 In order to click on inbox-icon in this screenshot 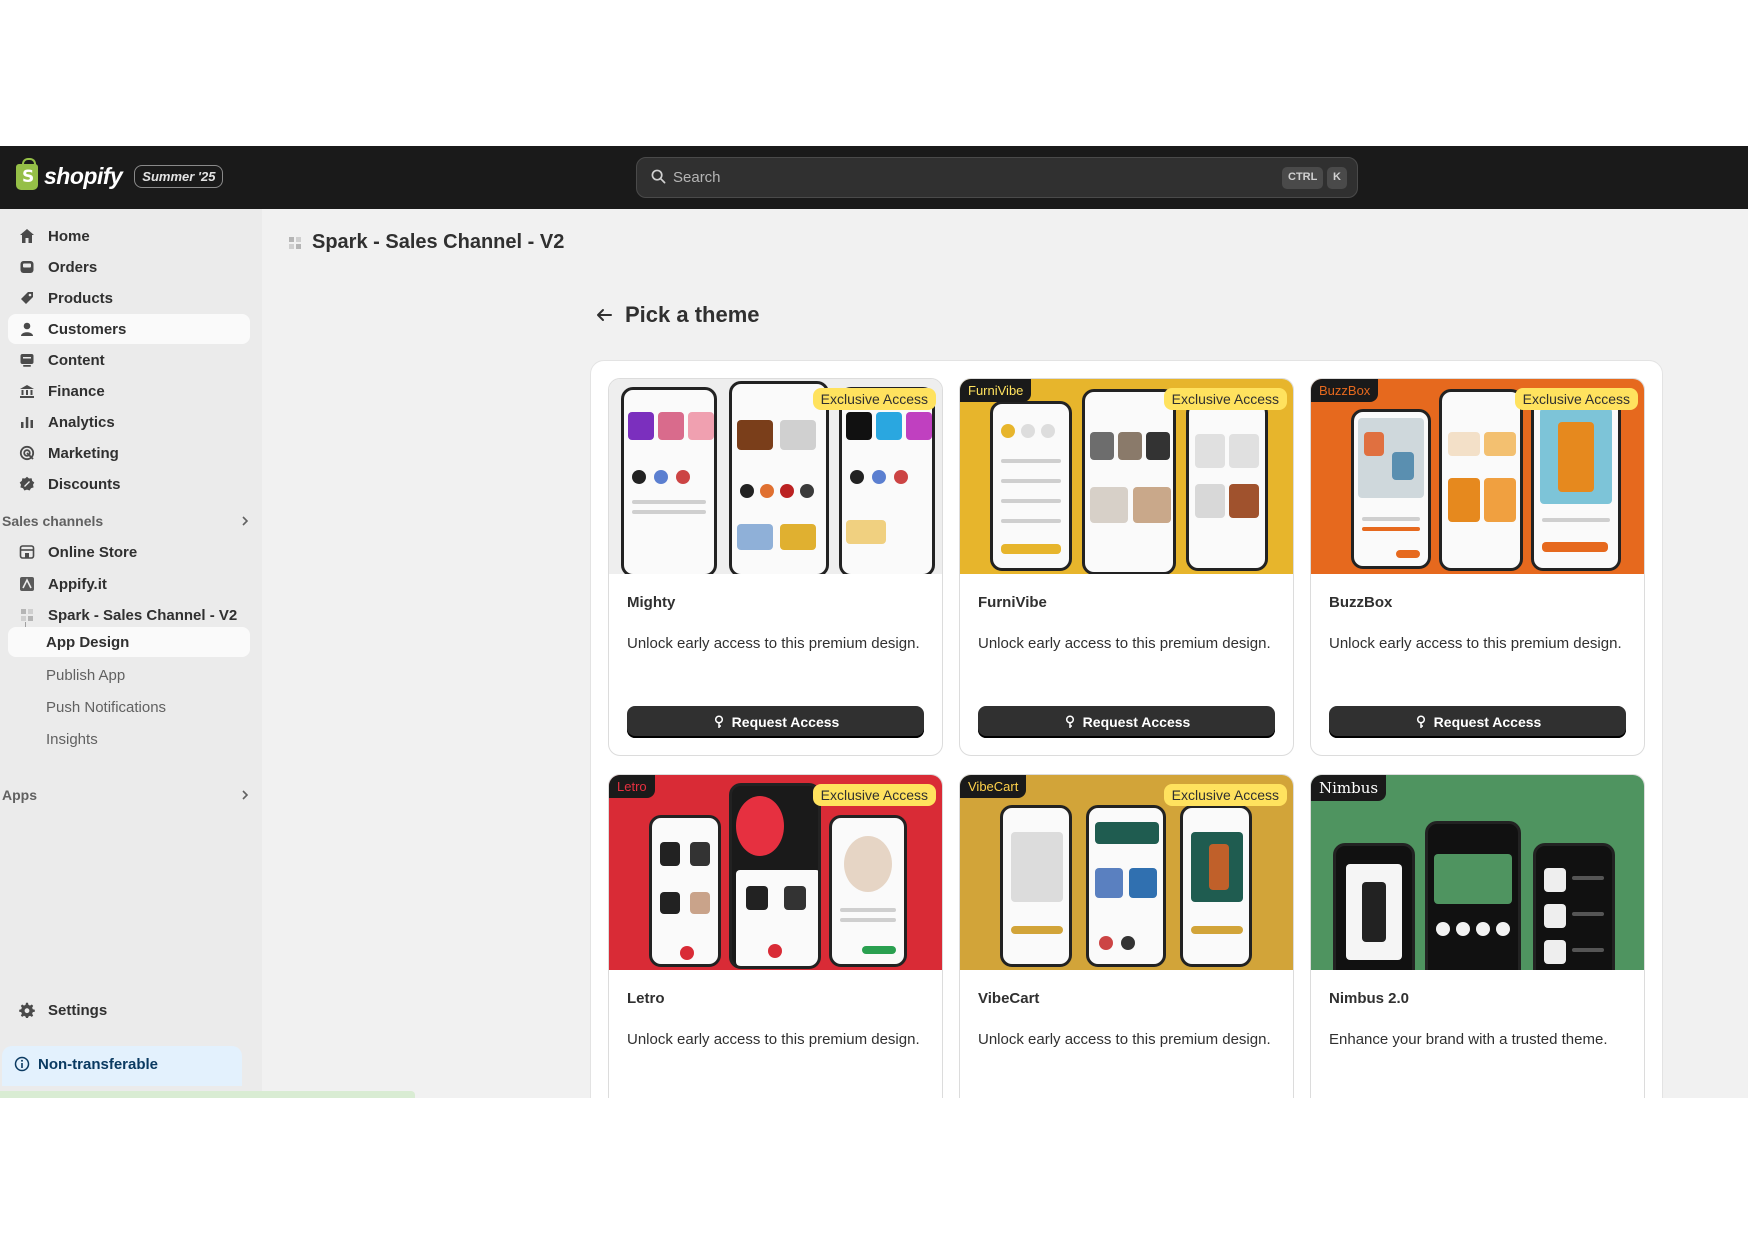, I will do `click(27, 267)`.